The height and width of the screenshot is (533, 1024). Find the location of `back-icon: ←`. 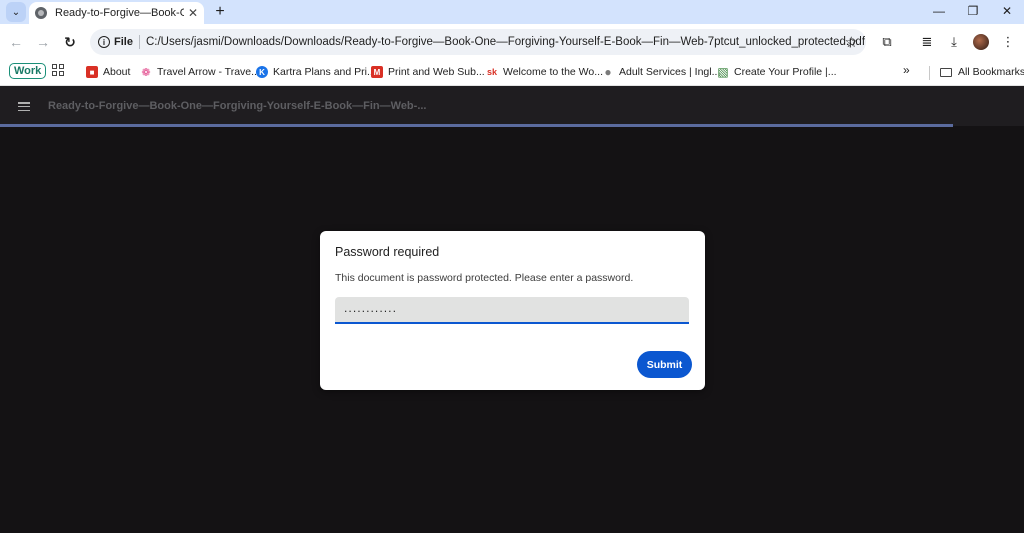

back-icon: ← is located at coordinates (16, 42).